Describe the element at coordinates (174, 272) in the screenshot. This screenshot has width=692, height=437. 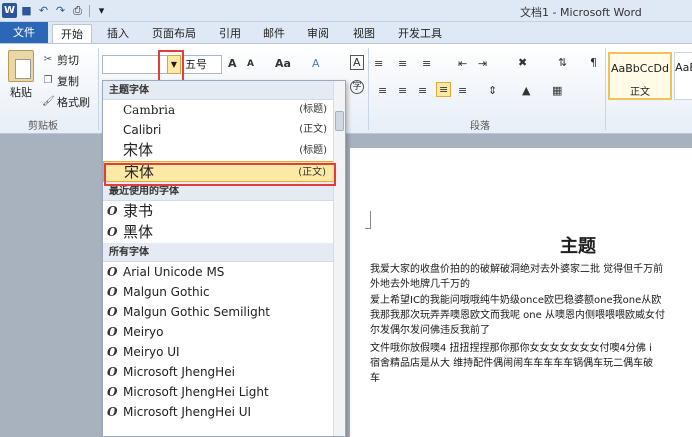
I see `font-option-name: Arial Unicode MS` at that location.